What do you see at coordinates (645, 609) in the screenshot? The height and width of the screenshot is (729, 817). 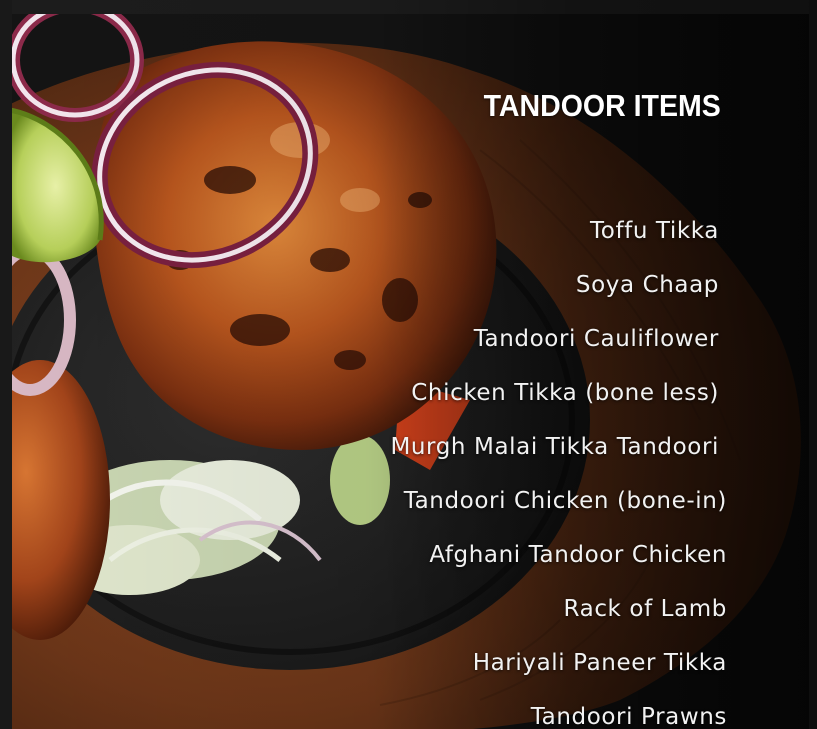 I see `menu-item: Rack of Lamb` at bounding box center [645, 609].